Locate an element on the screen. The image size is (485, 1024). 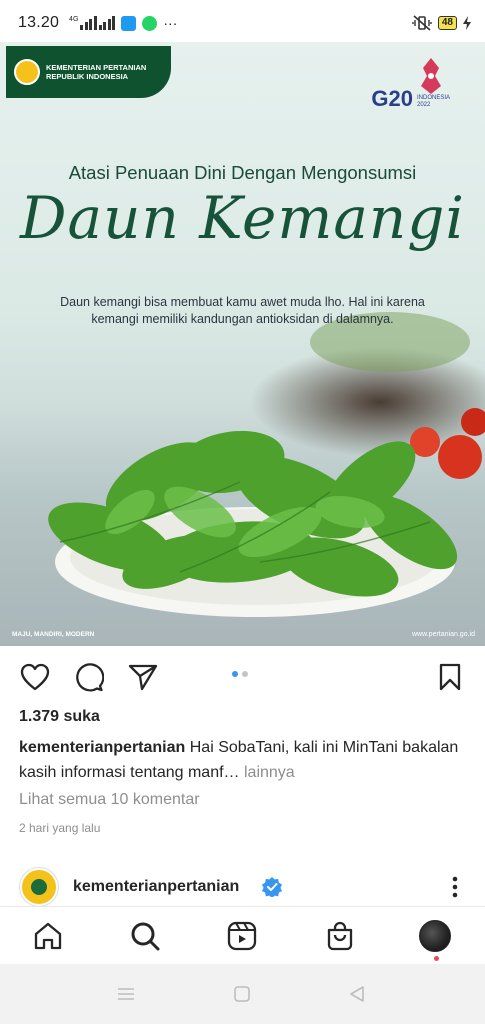
g20-subtitle: INDONESIA 2022 is located at coordinates (433, 101).